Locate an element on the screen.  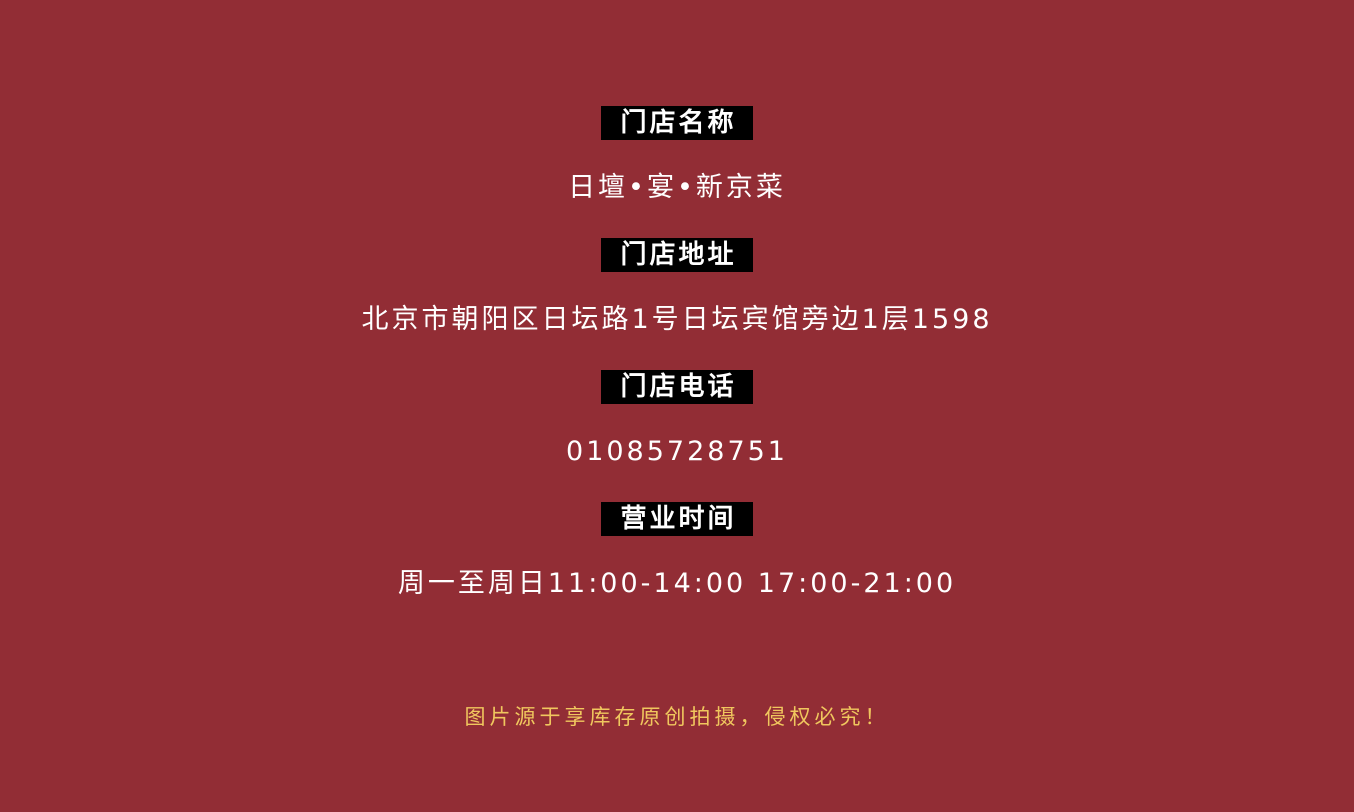
copyright-notice-row: 图片源于享库存原创拍摄，侵权必究！ is located at coordinates (677, 717).